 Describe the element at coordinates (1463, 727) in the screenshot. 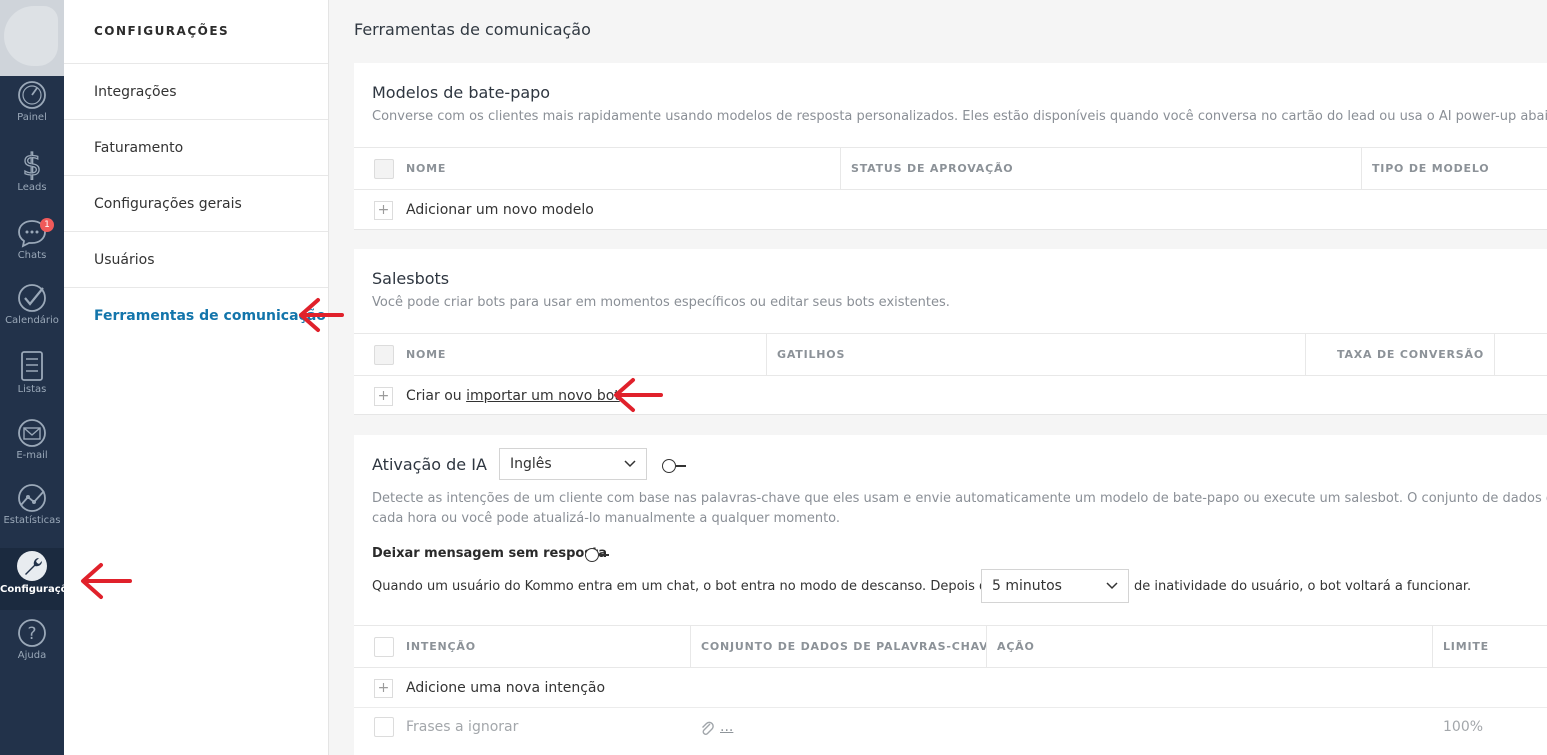

I see `limit-value: 100%` at that location.